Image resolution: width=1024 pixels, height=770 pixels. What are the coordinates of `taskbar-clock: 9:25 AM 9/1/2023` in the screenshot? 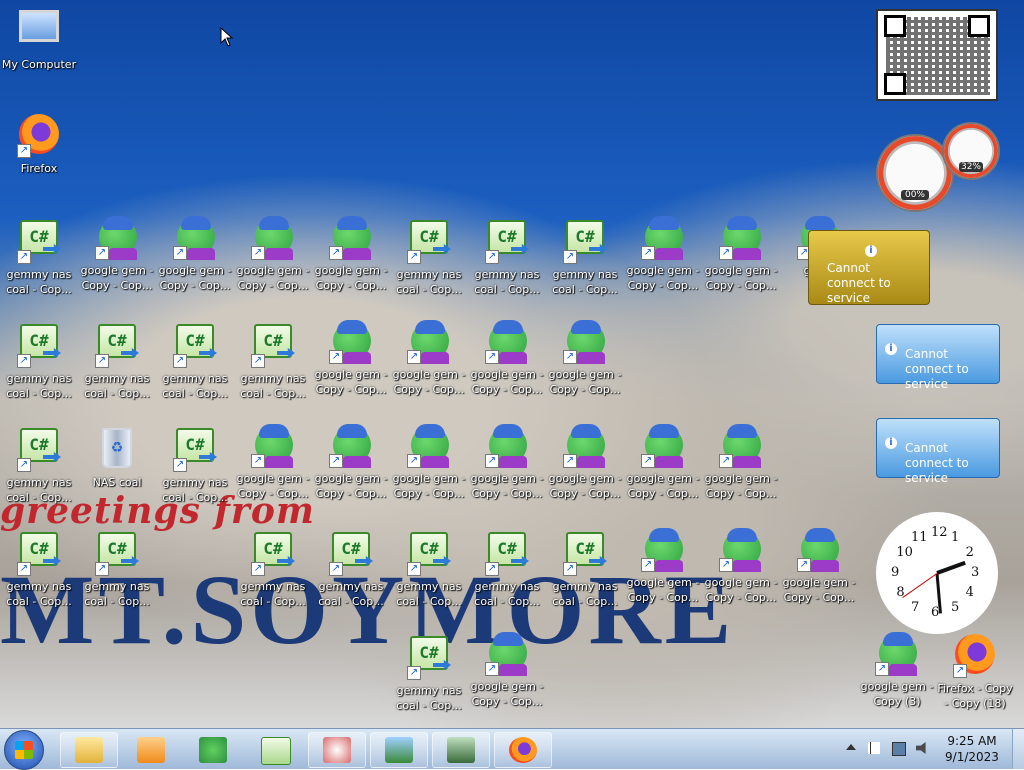 It's located at (972, 749).